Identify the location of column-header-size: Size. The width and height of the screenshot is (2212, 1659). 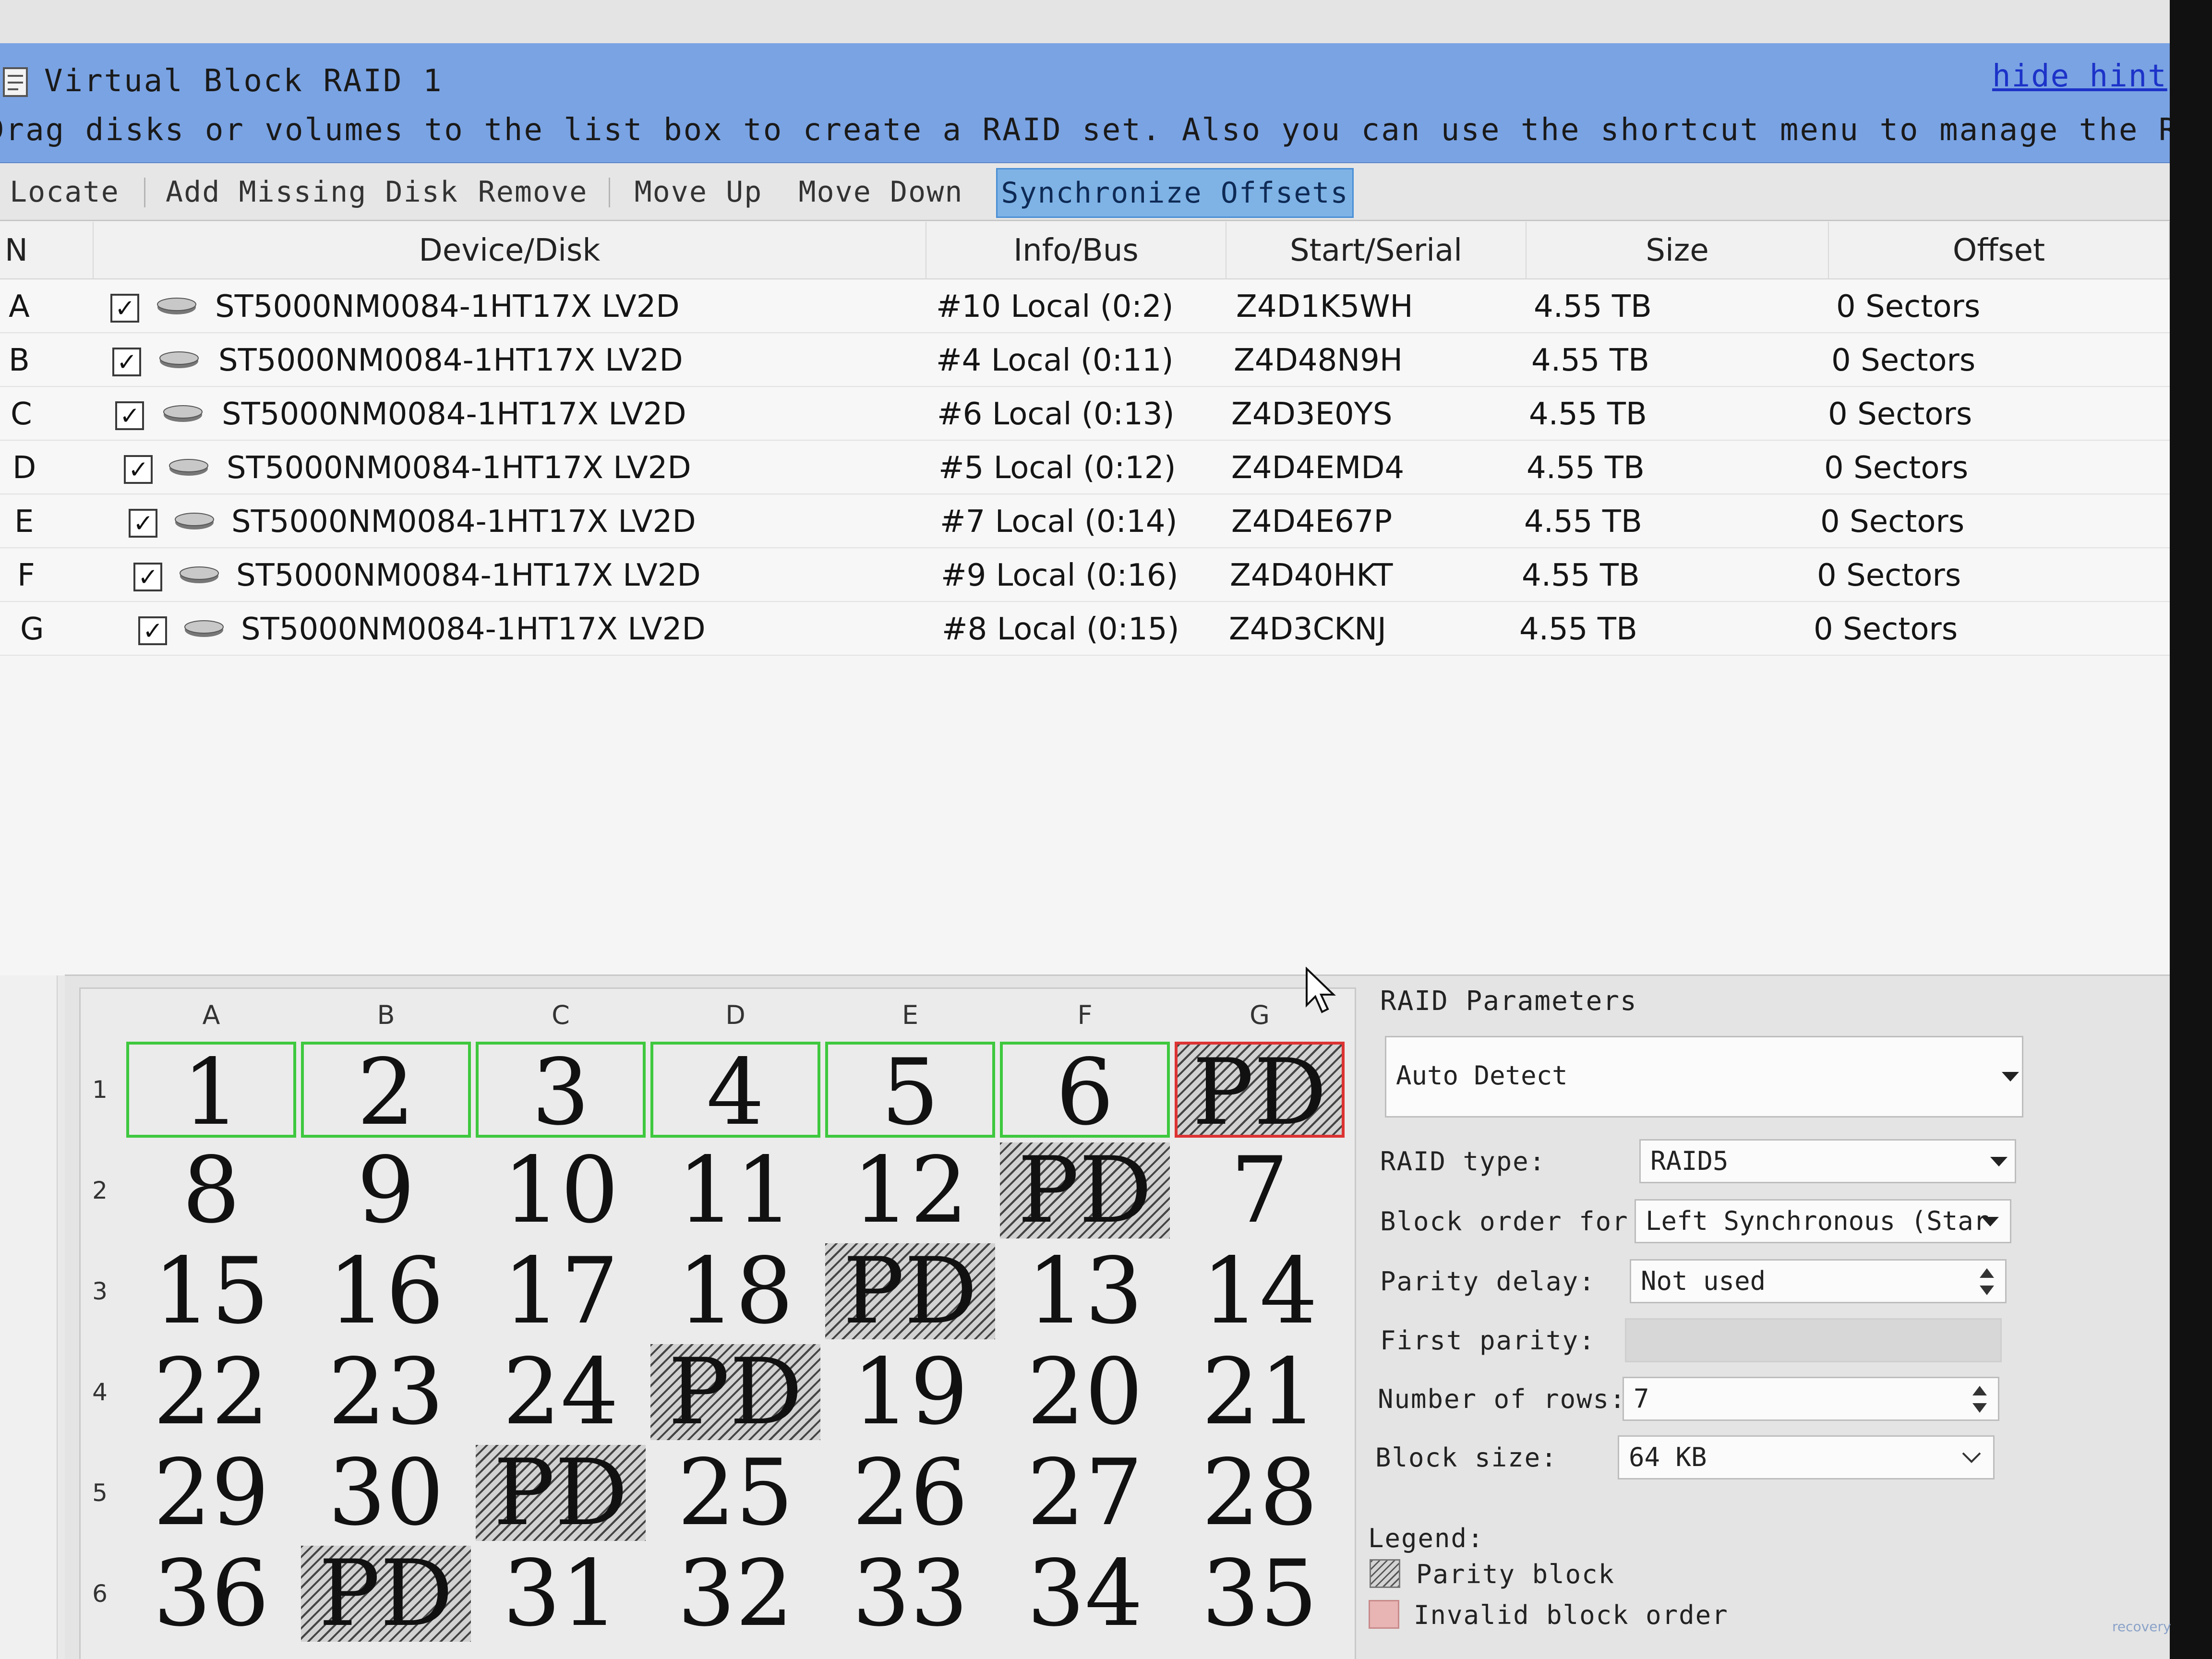
(1678, 251).